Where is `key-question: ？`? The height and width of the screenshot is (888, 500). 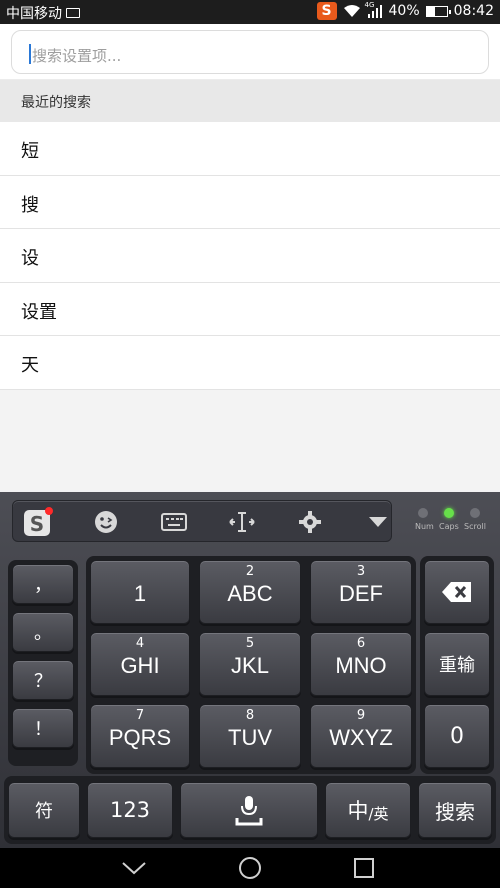
key-question: ？ is located at coordinates (43, 680).